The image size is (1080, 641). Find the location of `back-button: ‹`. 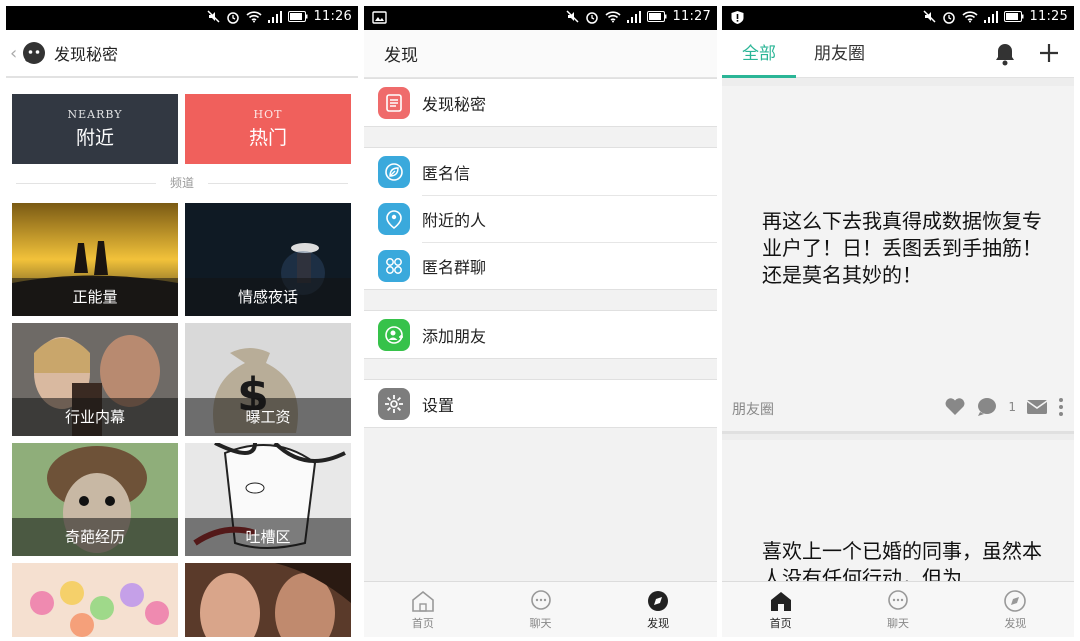

back-button: ‹ is located at coordinates (15, 53).